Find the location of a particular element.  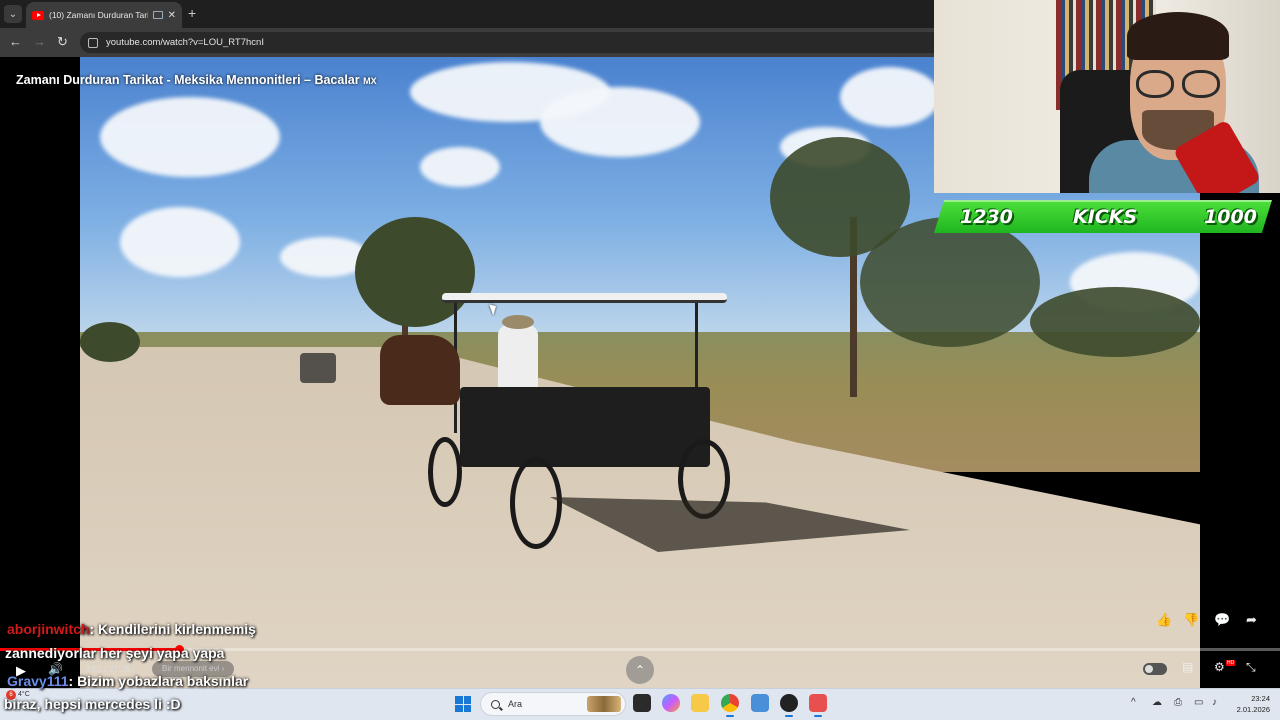

chat-username: Gravy111 is located at coordinates (38, 681).